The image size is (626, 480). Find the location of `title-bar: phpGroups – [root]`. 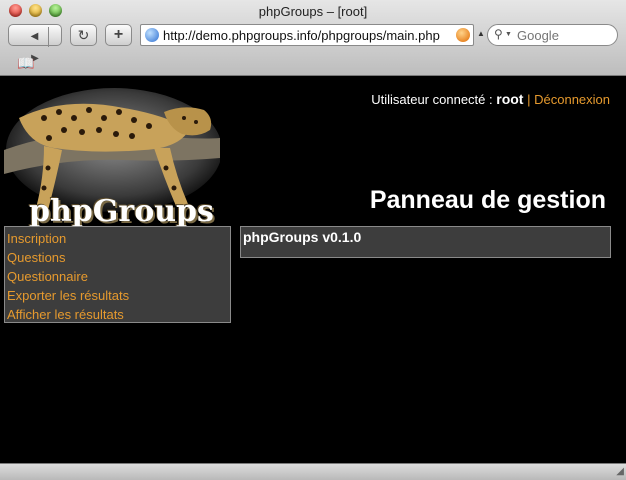

title-bar: phpGroups – [root] is located at coordinates (313, 11).